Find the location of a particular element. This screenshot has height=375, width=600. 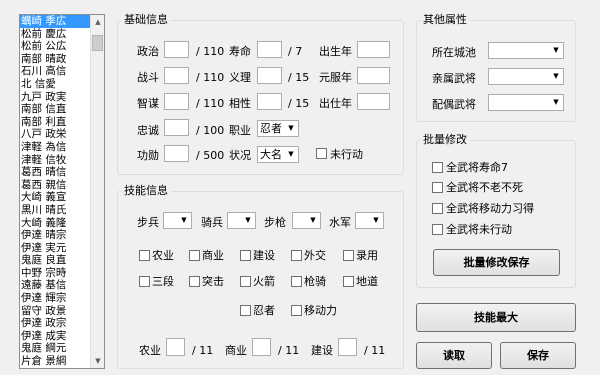

skill-tunnel-checkbox is located at coordinates (348, 281).